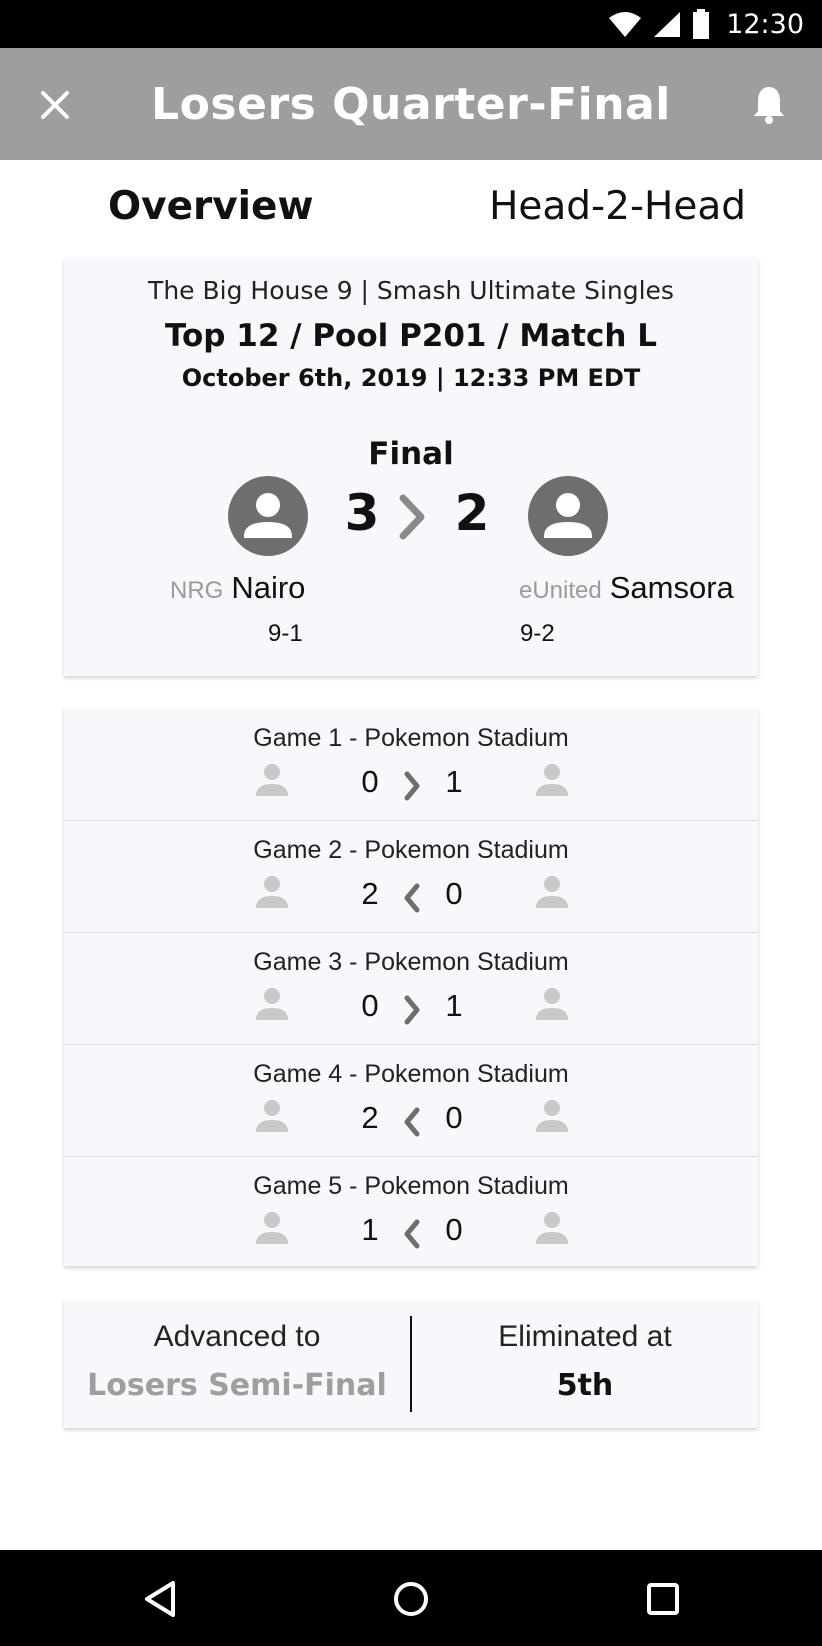  Describe the element at coordinates (671, 587) in the screenshot. I see `player-right-tag: Samsora` at that location.